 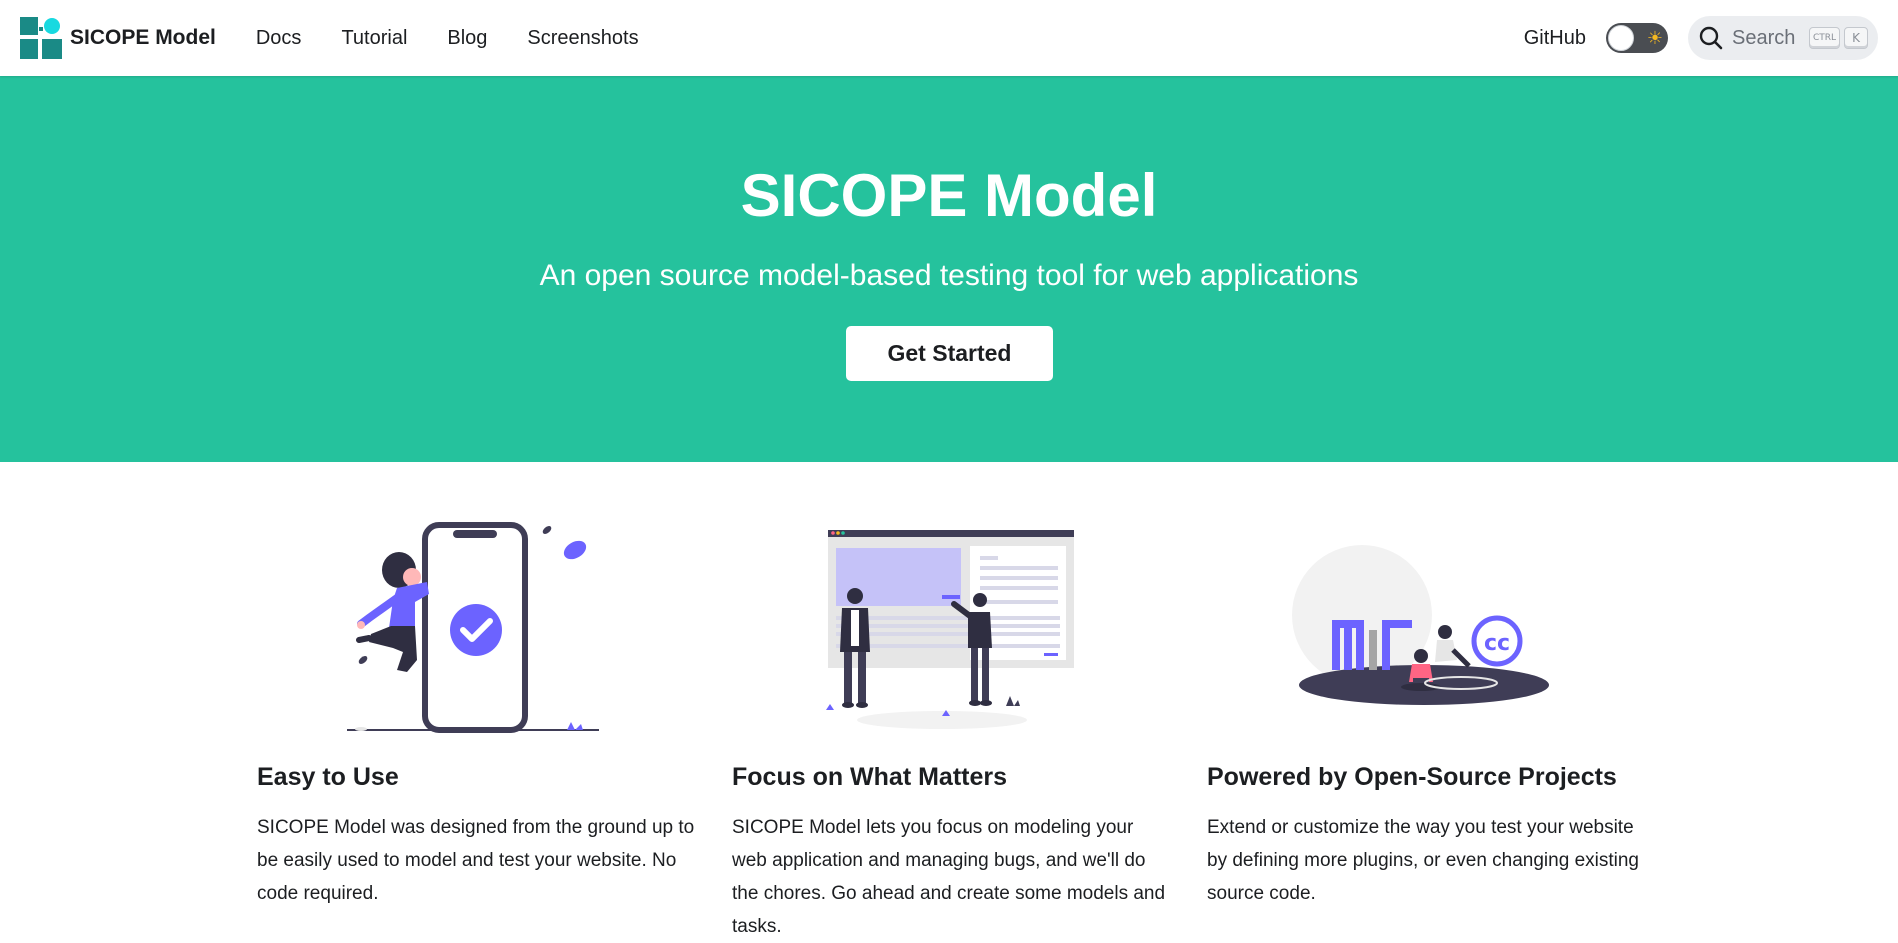 I want to click on nav-link-docs: Docs, so click(x=279, y=38).